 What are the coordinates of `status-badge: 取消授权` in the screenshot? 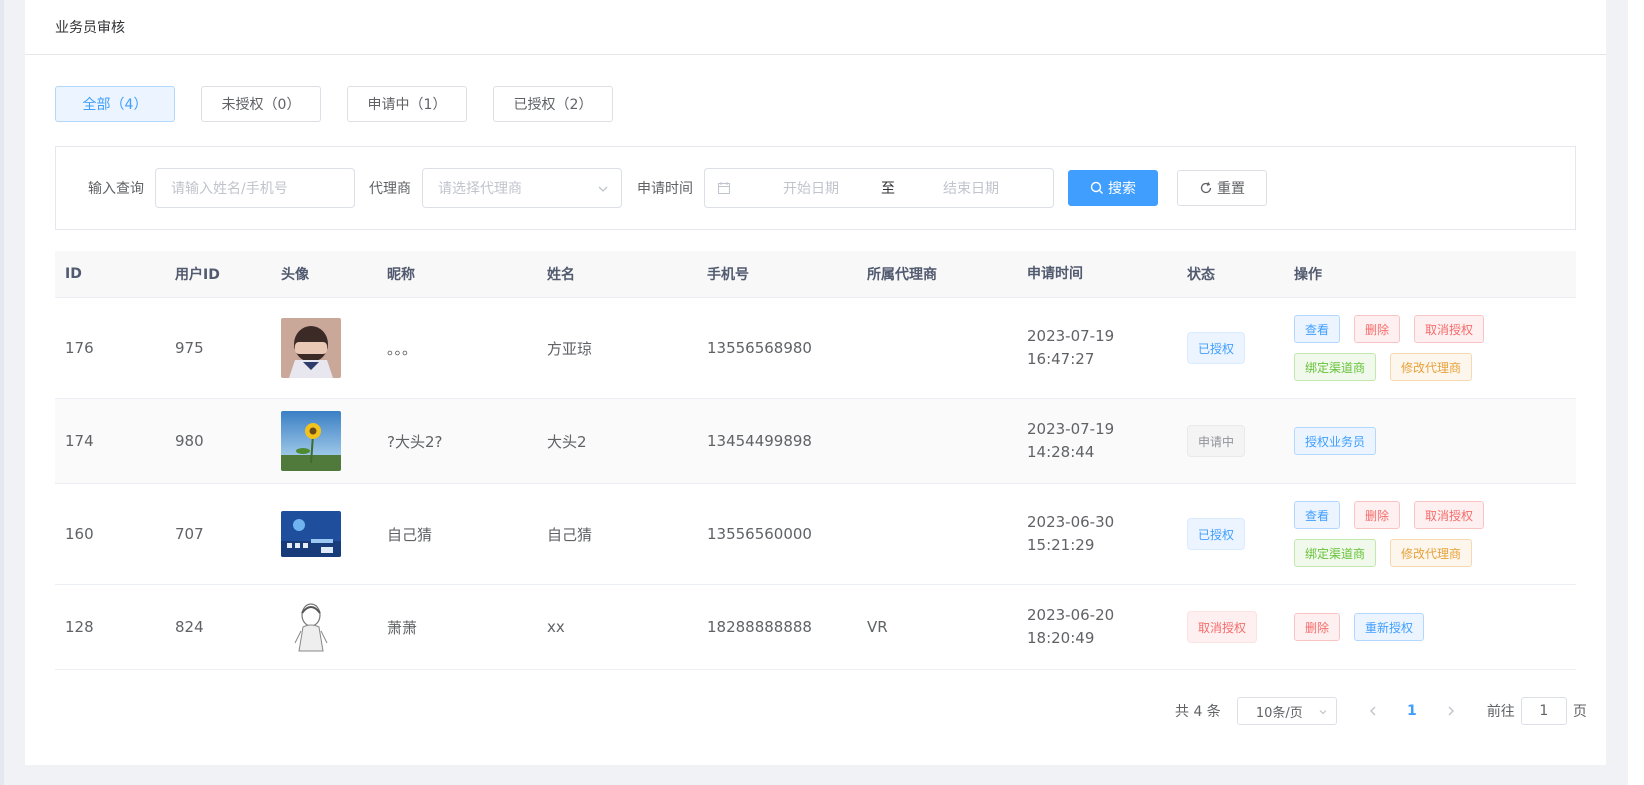 It's located at (1222, 627).